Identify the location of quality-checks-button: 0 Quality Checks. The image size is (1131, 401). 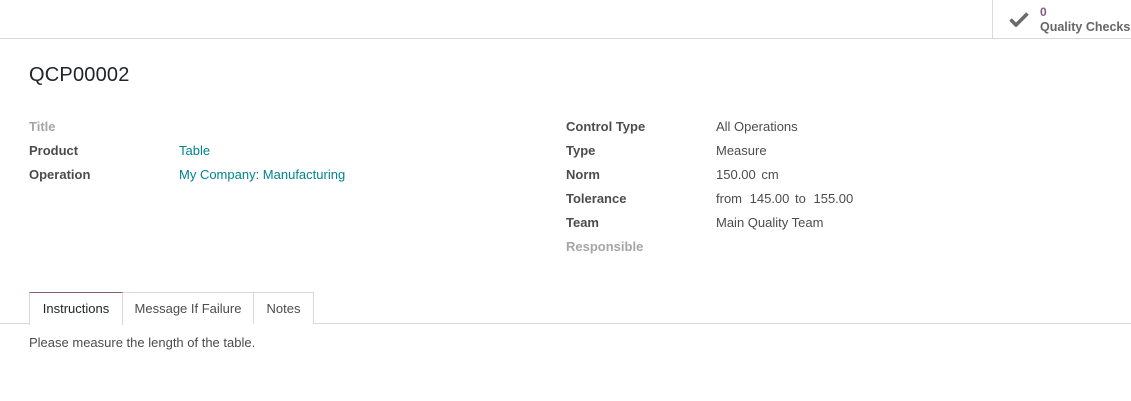
(1061, 19).